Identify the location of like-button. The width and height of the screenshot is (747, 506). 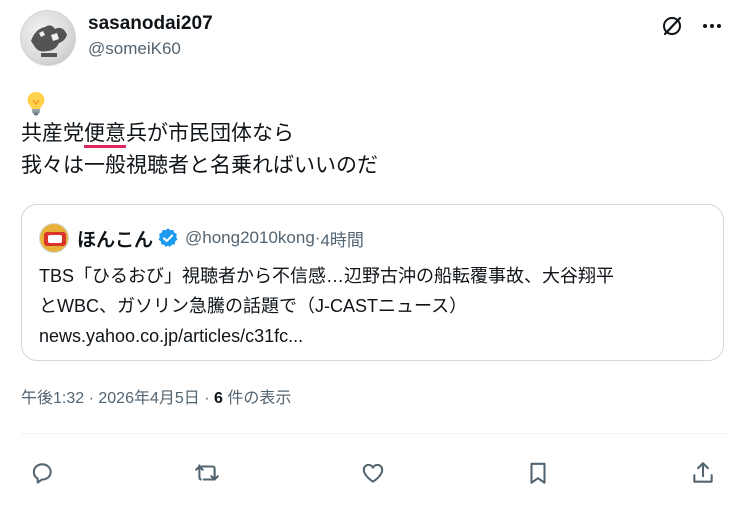
(373, 473).